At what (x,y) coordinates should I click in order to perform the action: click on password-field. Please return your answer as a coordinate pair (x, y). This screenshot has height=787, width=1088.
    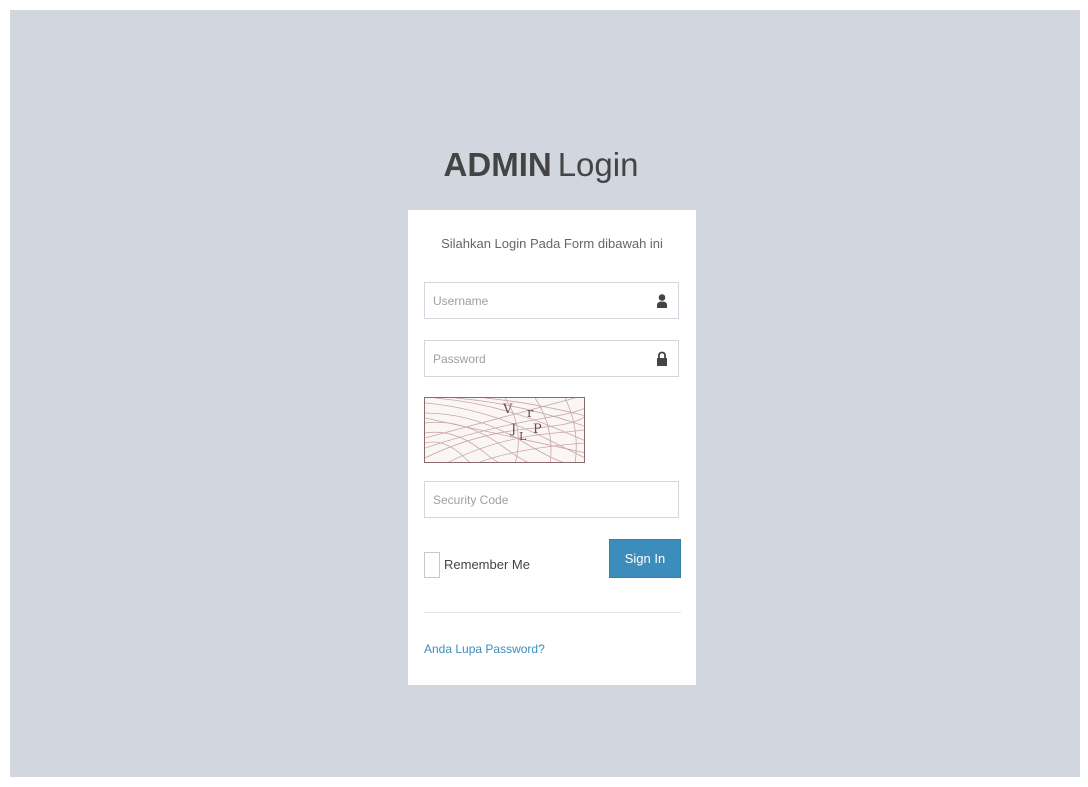
    Looking at the image, I should click on (551, 358).